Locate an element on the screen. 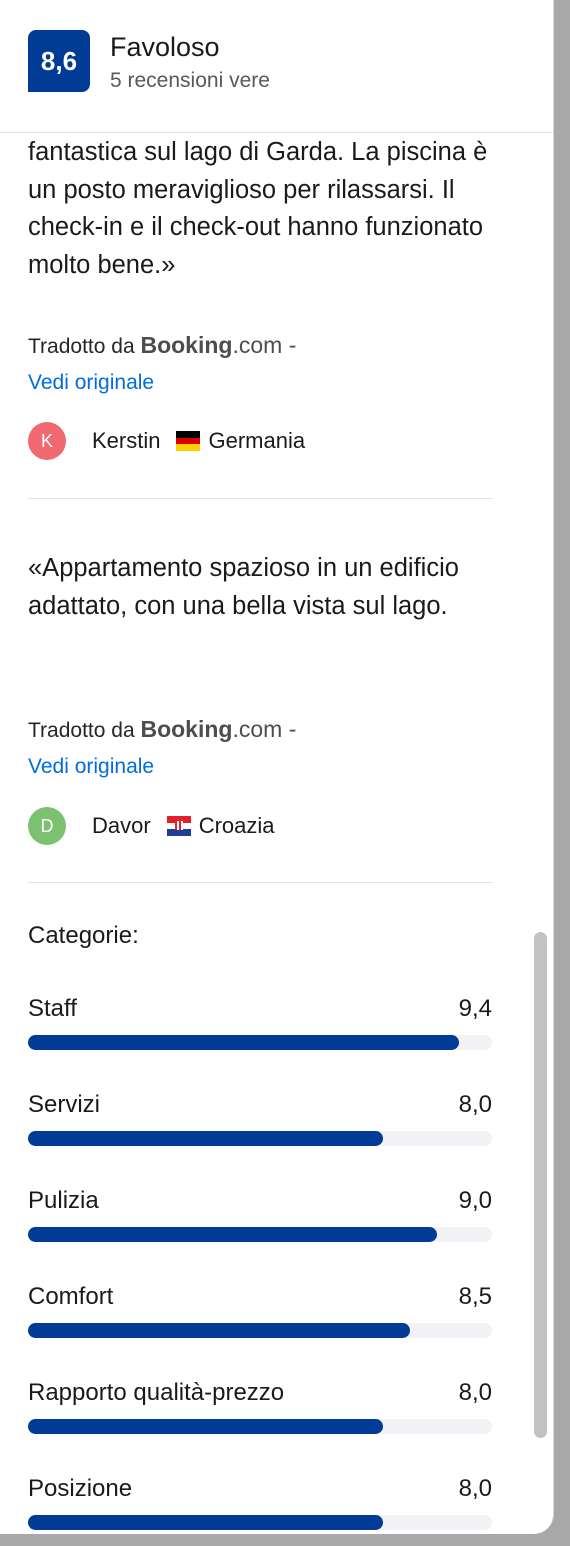 The width and height of the screenshot is (570, 1546). avatar: D is located at coordinates (47, 826).